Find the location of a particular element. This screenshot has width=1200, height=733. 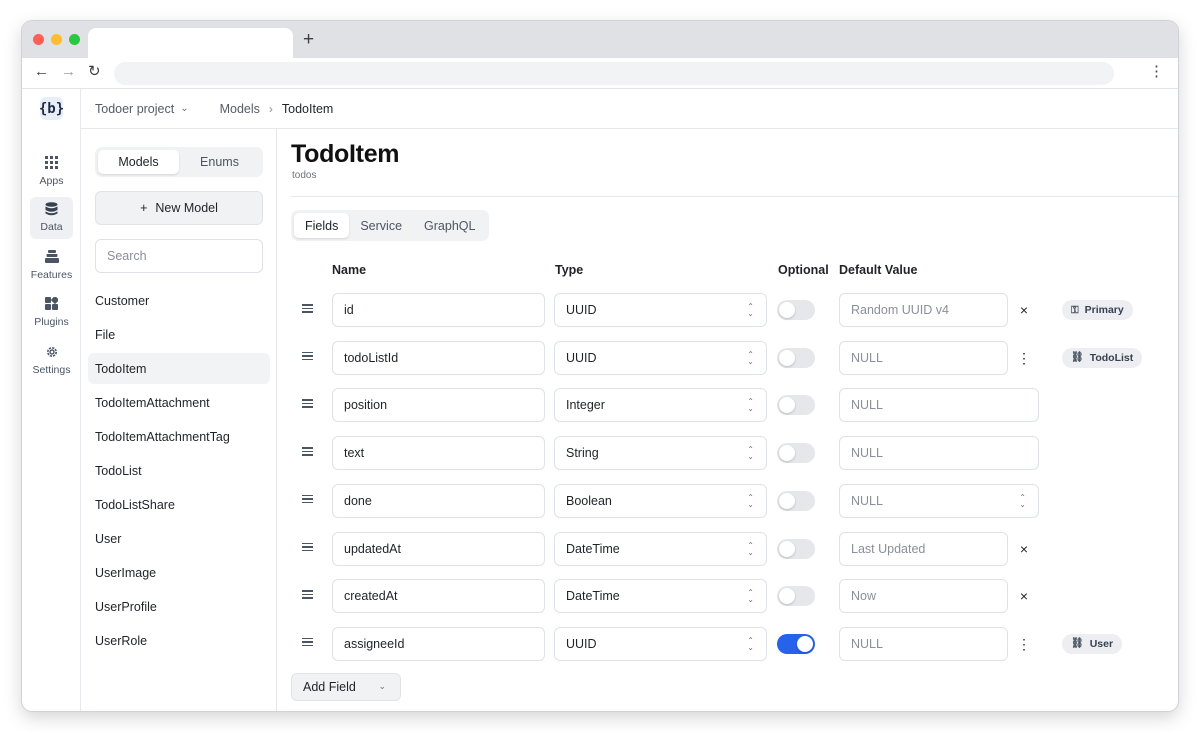

field-name-input: id is located at coordinates (438, 310).